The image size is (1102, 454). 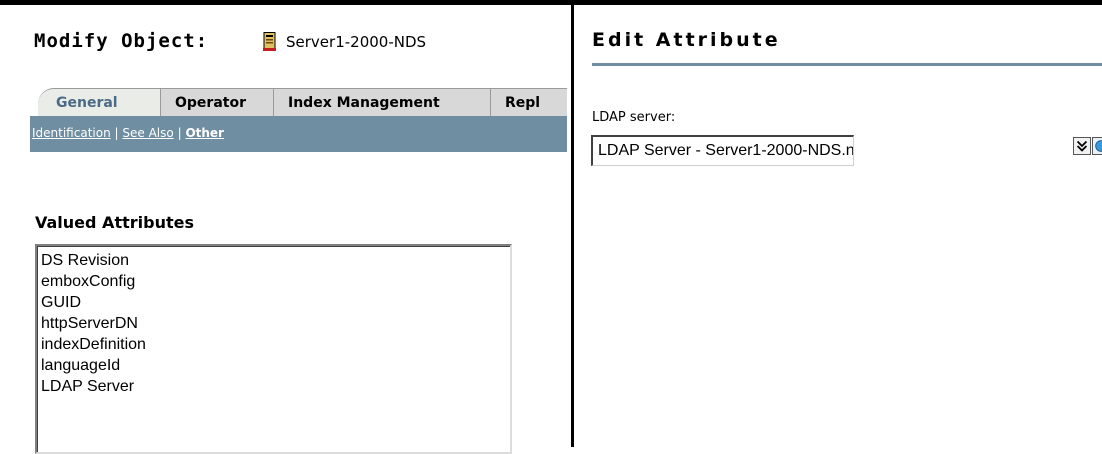 I want to click on modify-object-title: Modify Object:, so click(x=121, y=41).